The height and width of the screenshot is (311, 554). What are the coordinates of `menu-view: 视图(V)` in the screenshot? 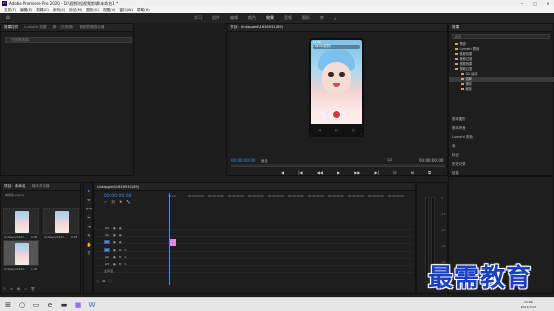 It's located at (109, 10).